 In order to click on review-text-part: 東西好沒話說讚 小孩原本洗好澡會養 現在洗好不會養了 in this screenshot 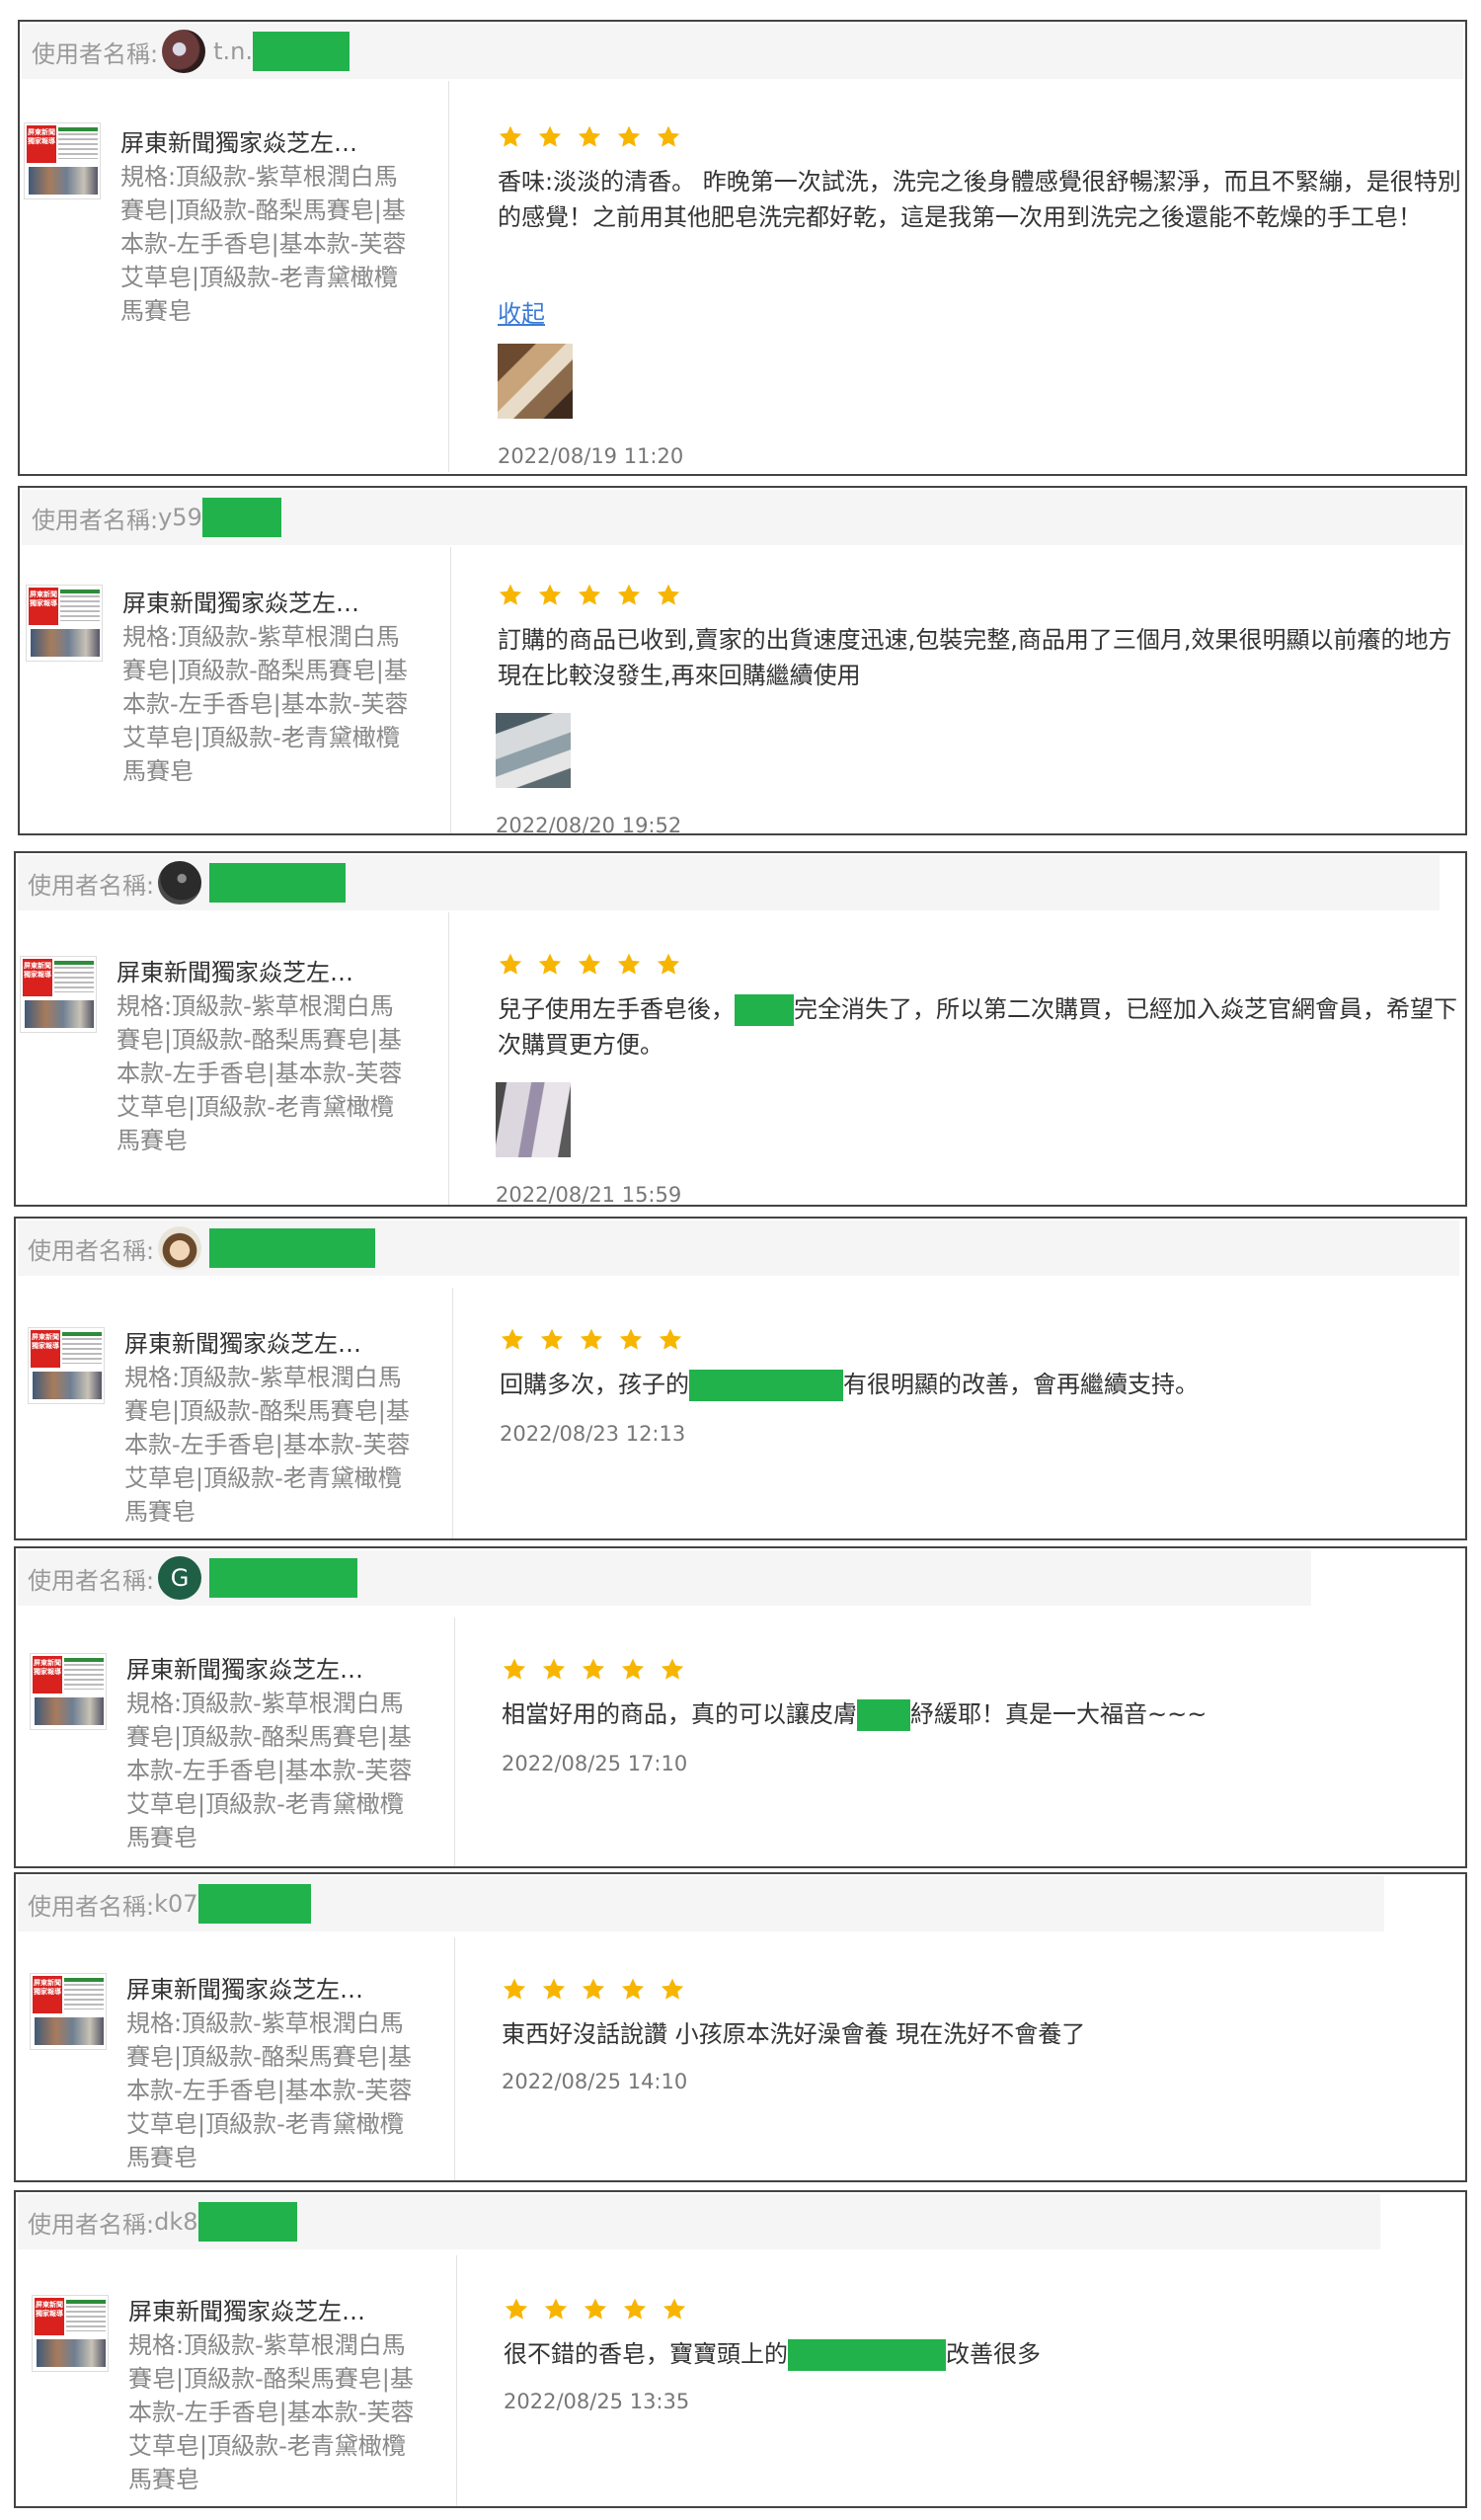, I will do `click(794, 2034)`.